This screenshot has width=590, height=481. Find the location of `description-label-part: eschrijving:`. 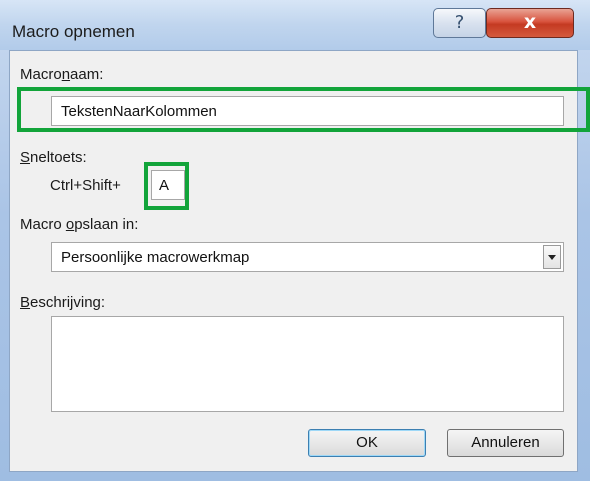

description-label-part: eschrijving: is located at coordinates (68, 302).